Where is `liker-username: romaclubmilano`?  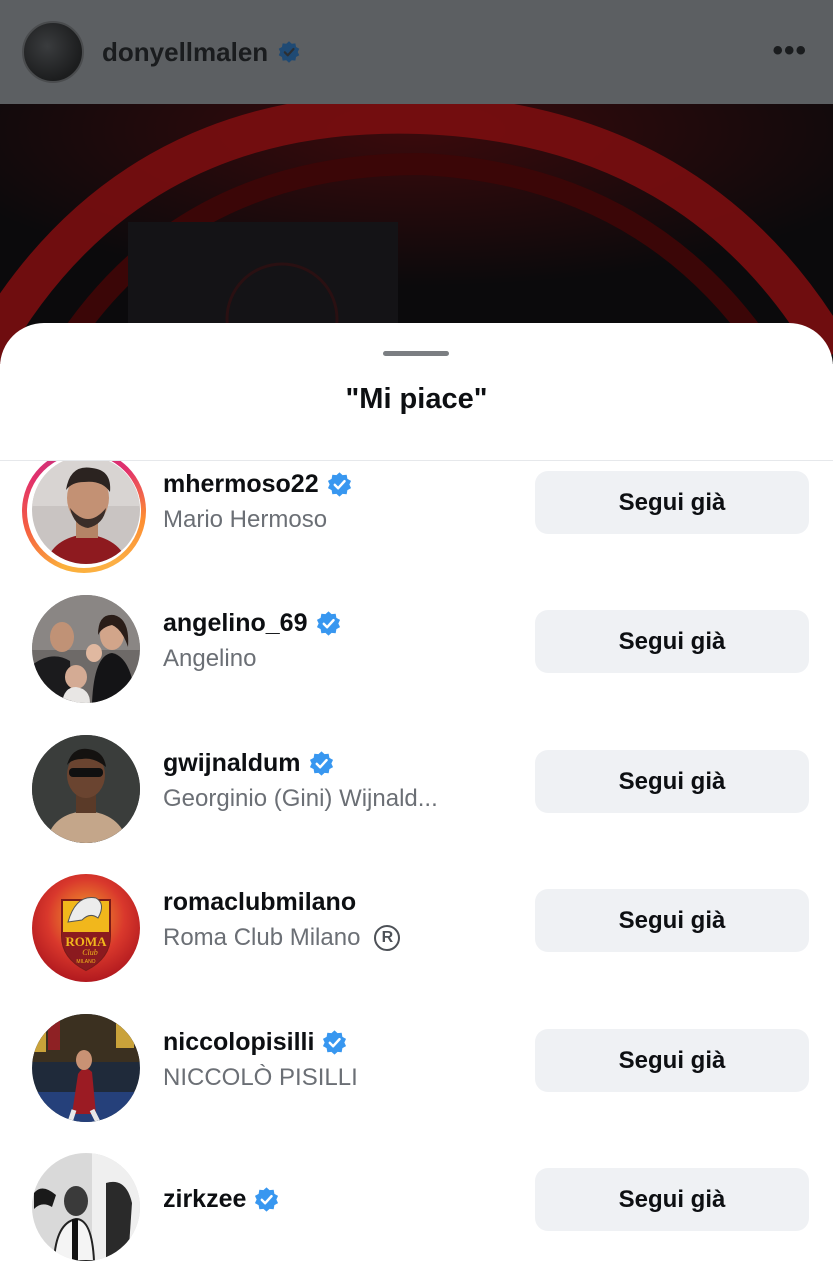 liker-username: romaclubmilano is located at coordinates (259, 902).